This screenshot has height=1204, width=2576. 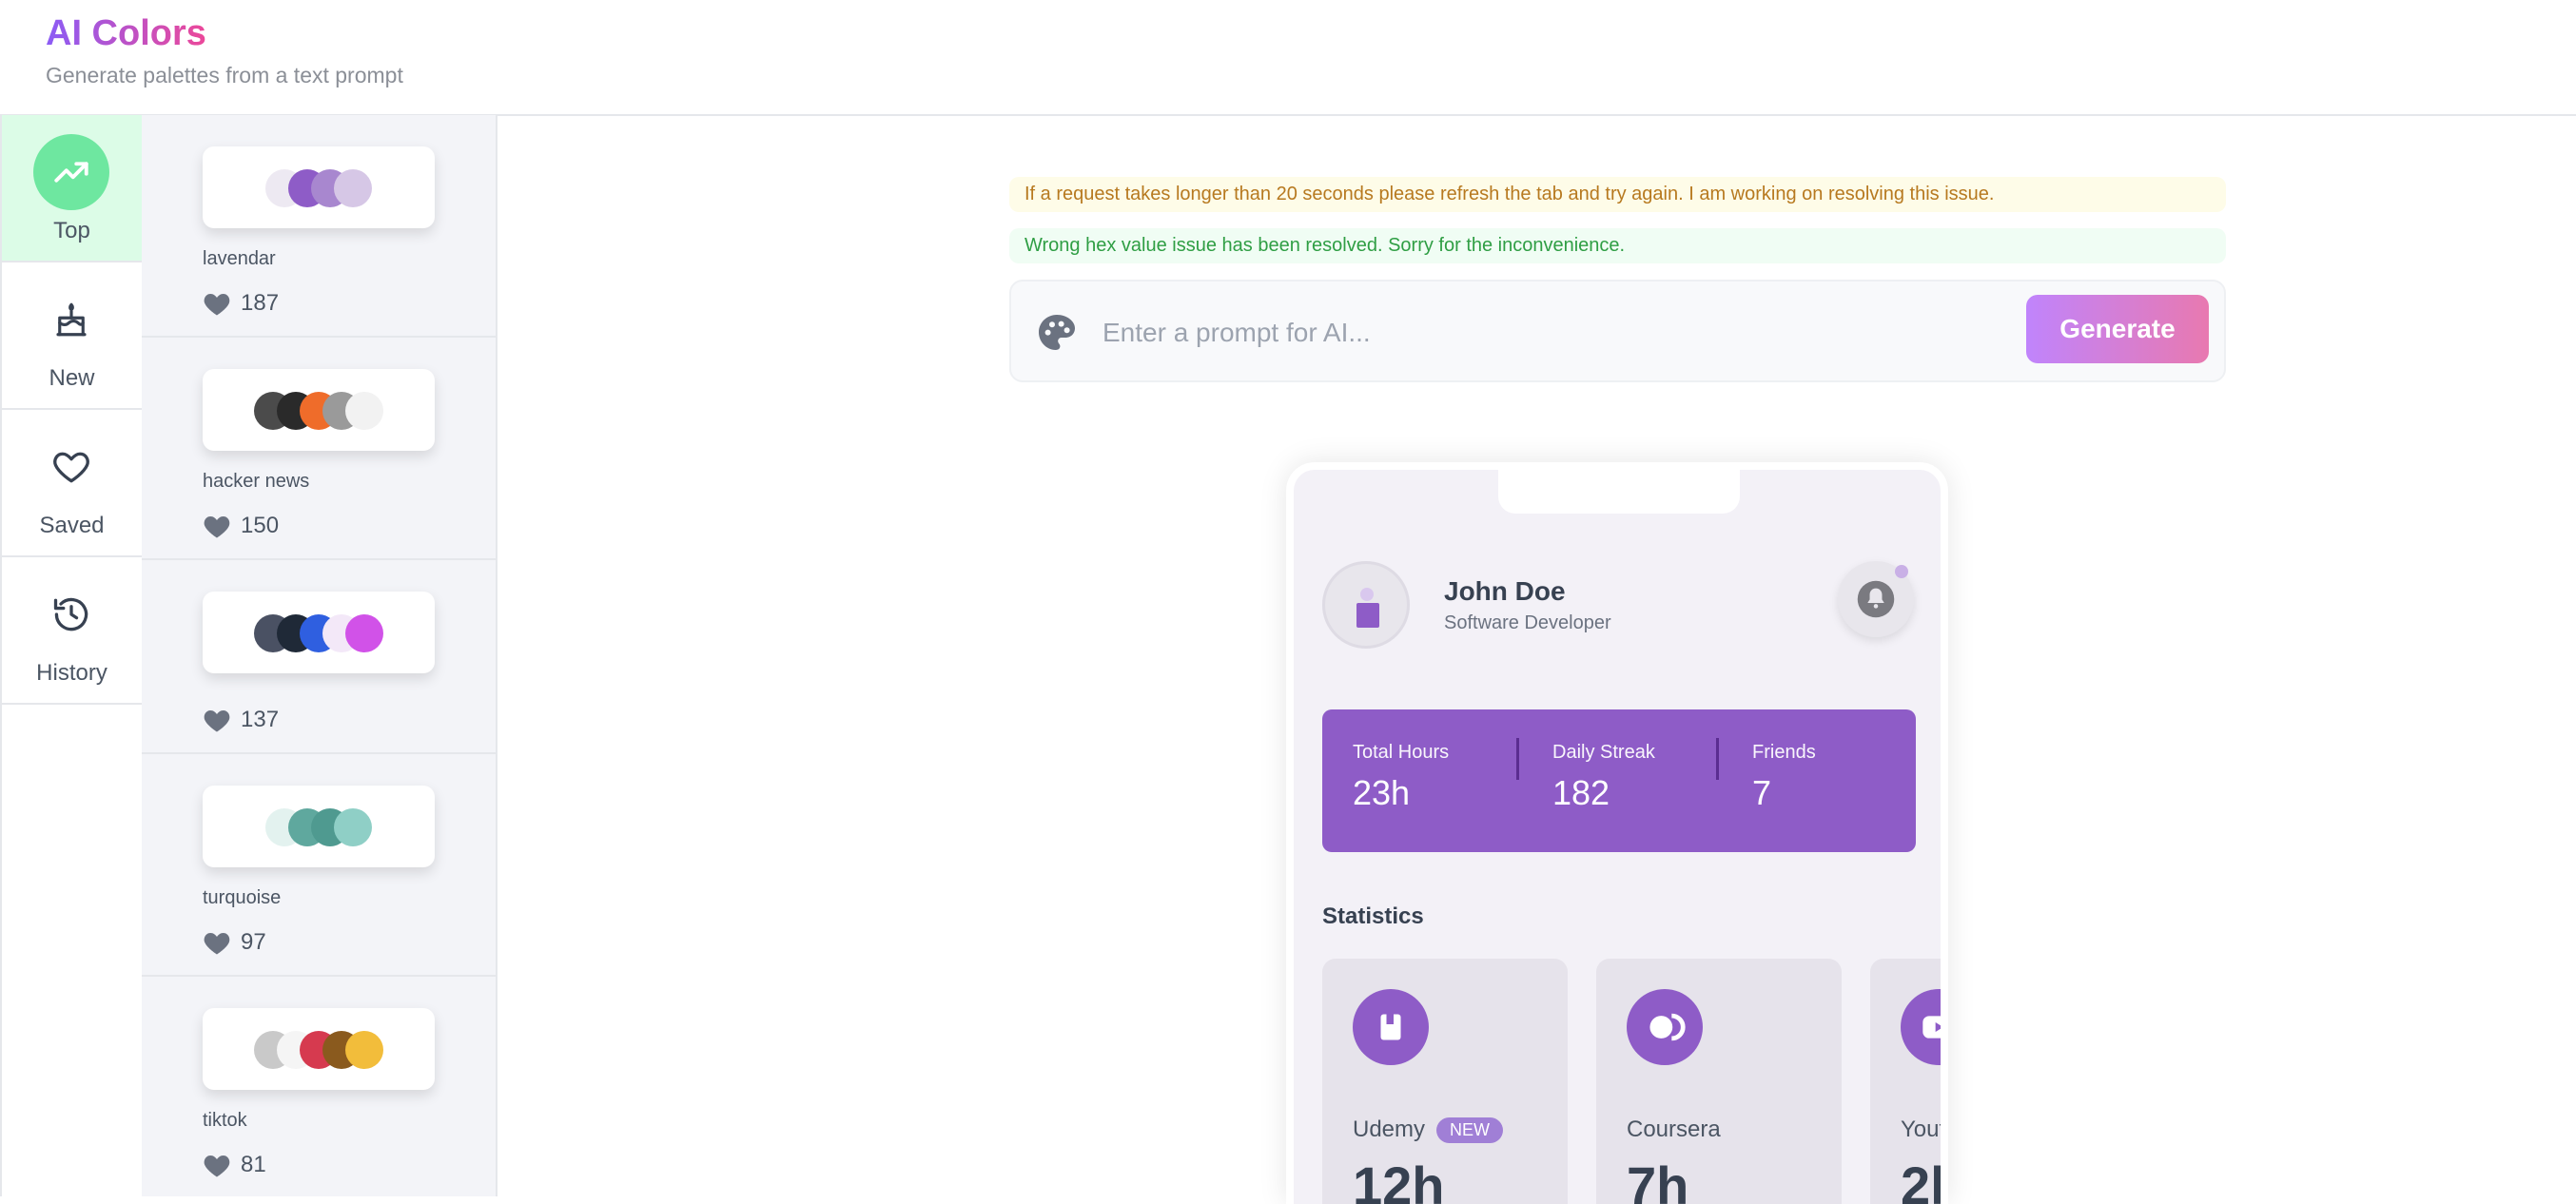 I want to click on app-name-text: Coursera, so click(x=1674, y=1129).